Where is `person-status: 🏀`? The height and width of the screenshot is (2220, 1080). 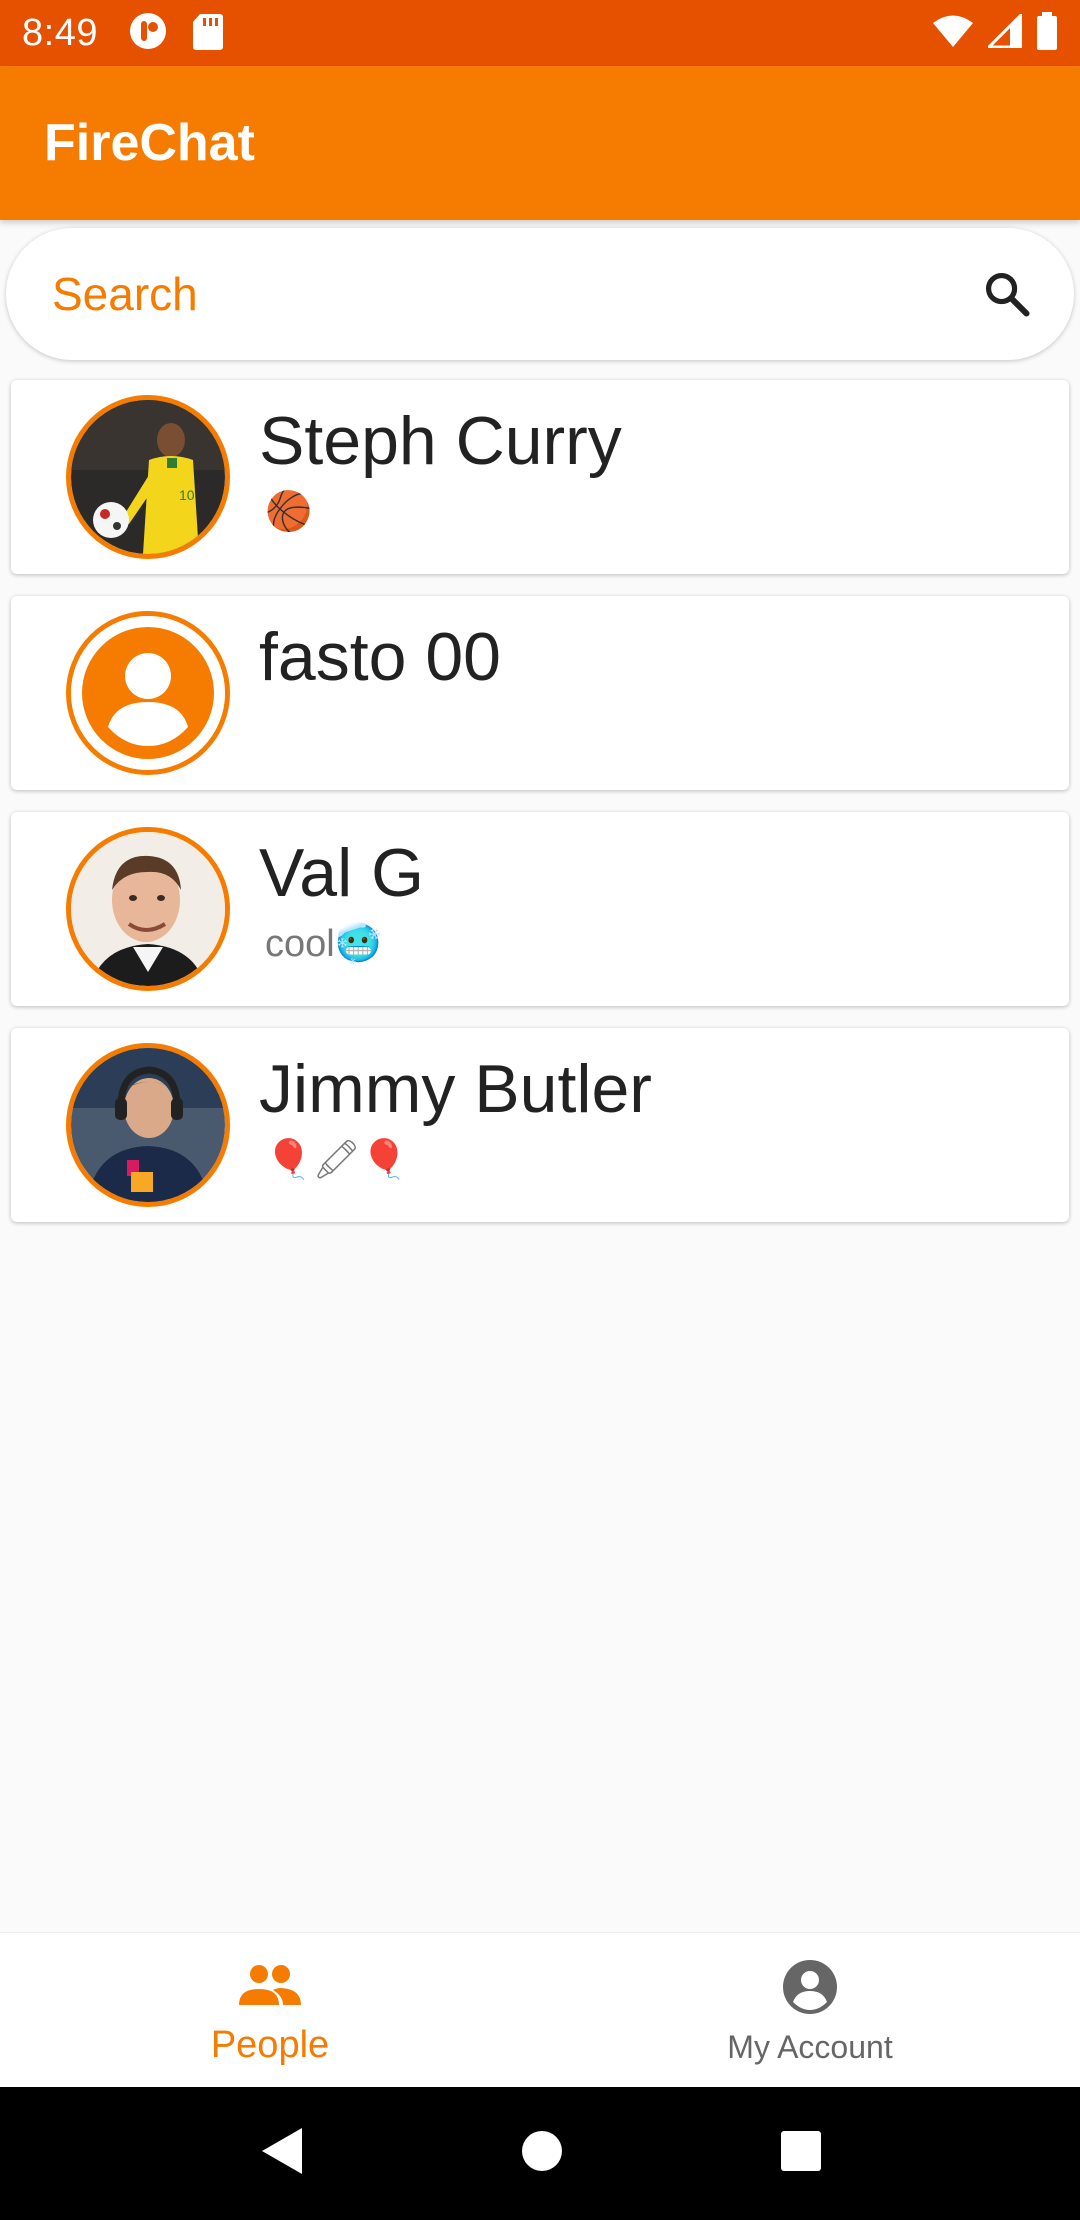 person-status: 🏀 is located at coordinates (289, 512).